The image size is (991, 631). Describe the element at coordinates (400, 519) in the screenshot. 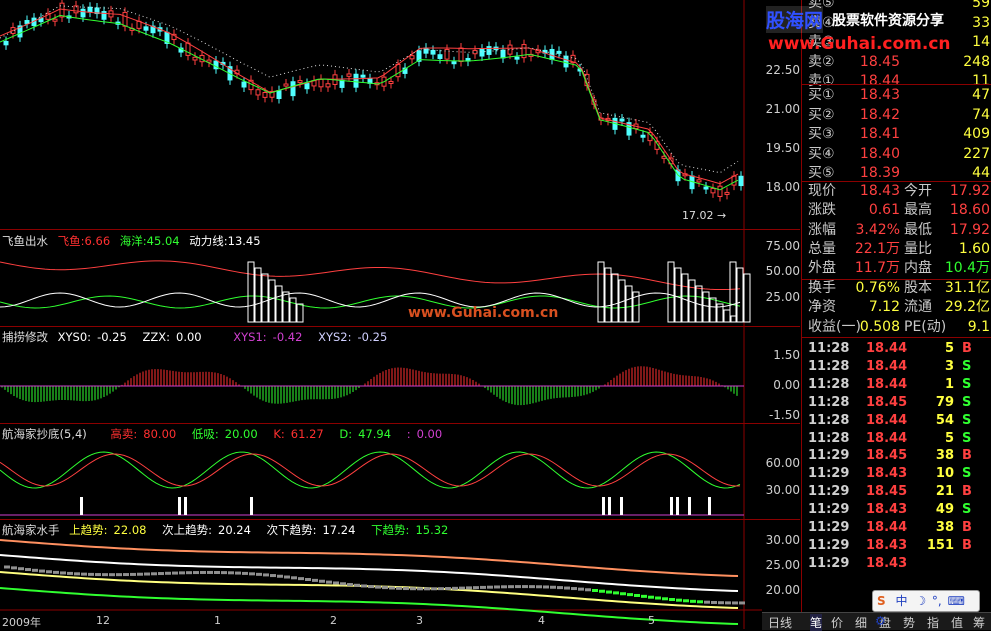

I see `panel-divider` at that location.